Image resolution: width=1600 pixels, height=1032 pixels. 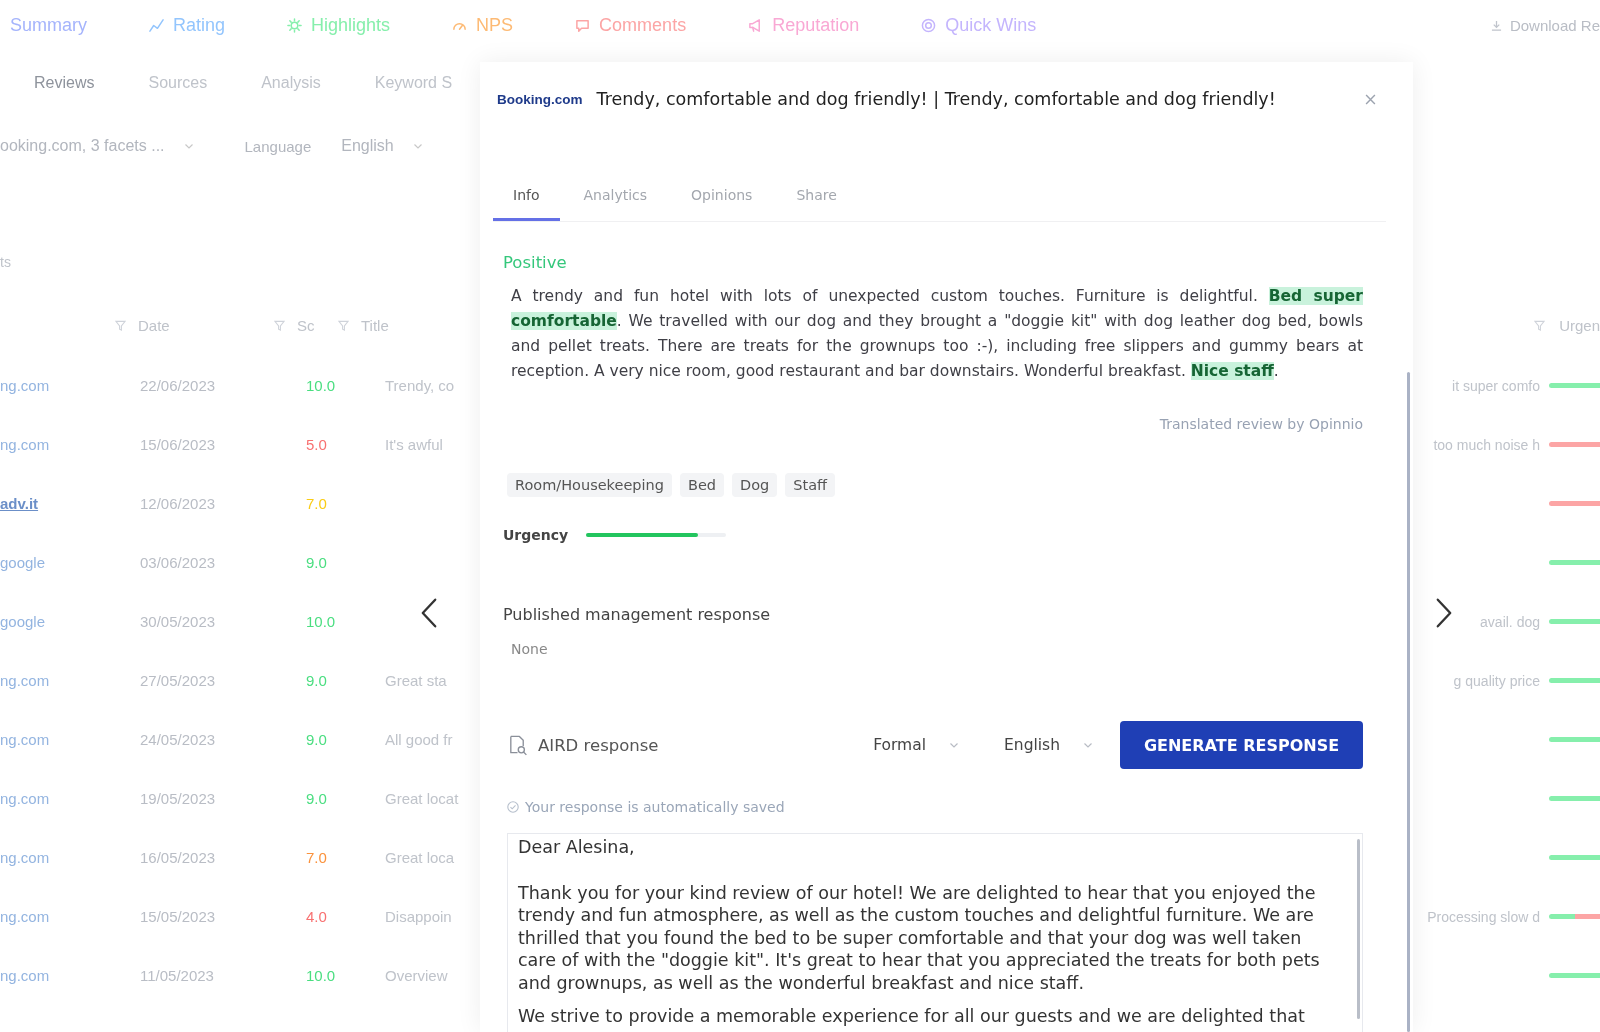 I want to click on topic-tag: Bed, so click(x=702, y=485).